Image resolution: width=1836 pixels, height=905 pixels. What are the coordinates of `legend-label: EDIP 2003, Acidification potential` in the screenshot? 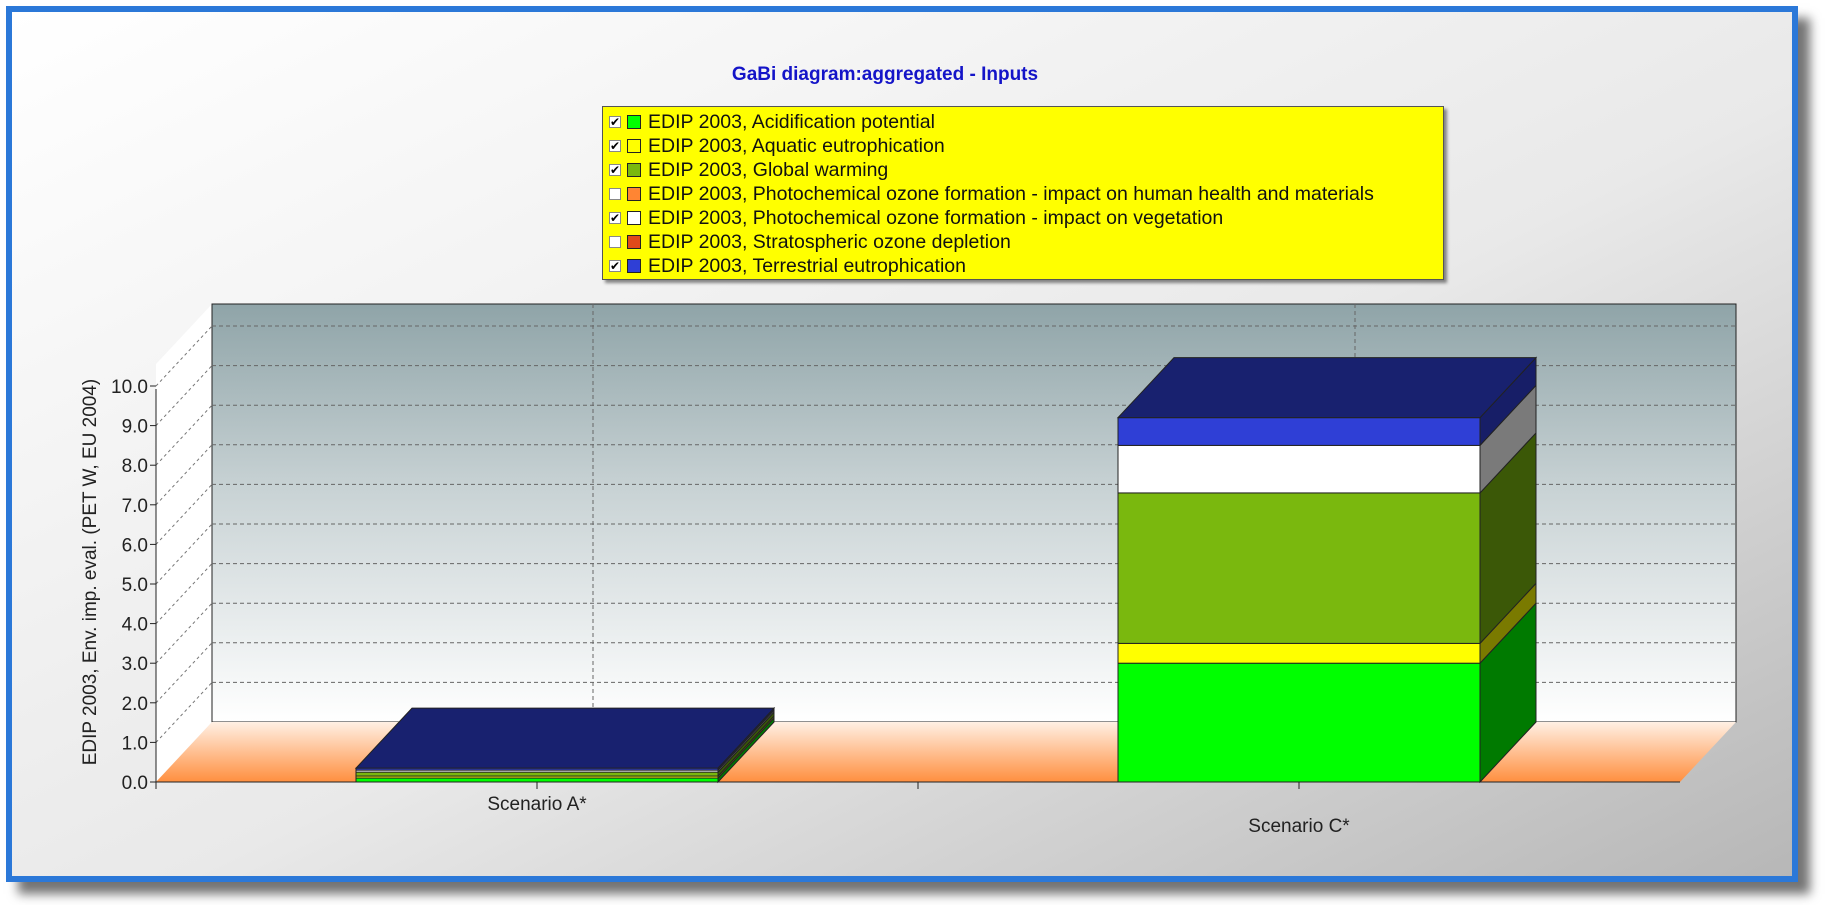 It's located at (791, 121).